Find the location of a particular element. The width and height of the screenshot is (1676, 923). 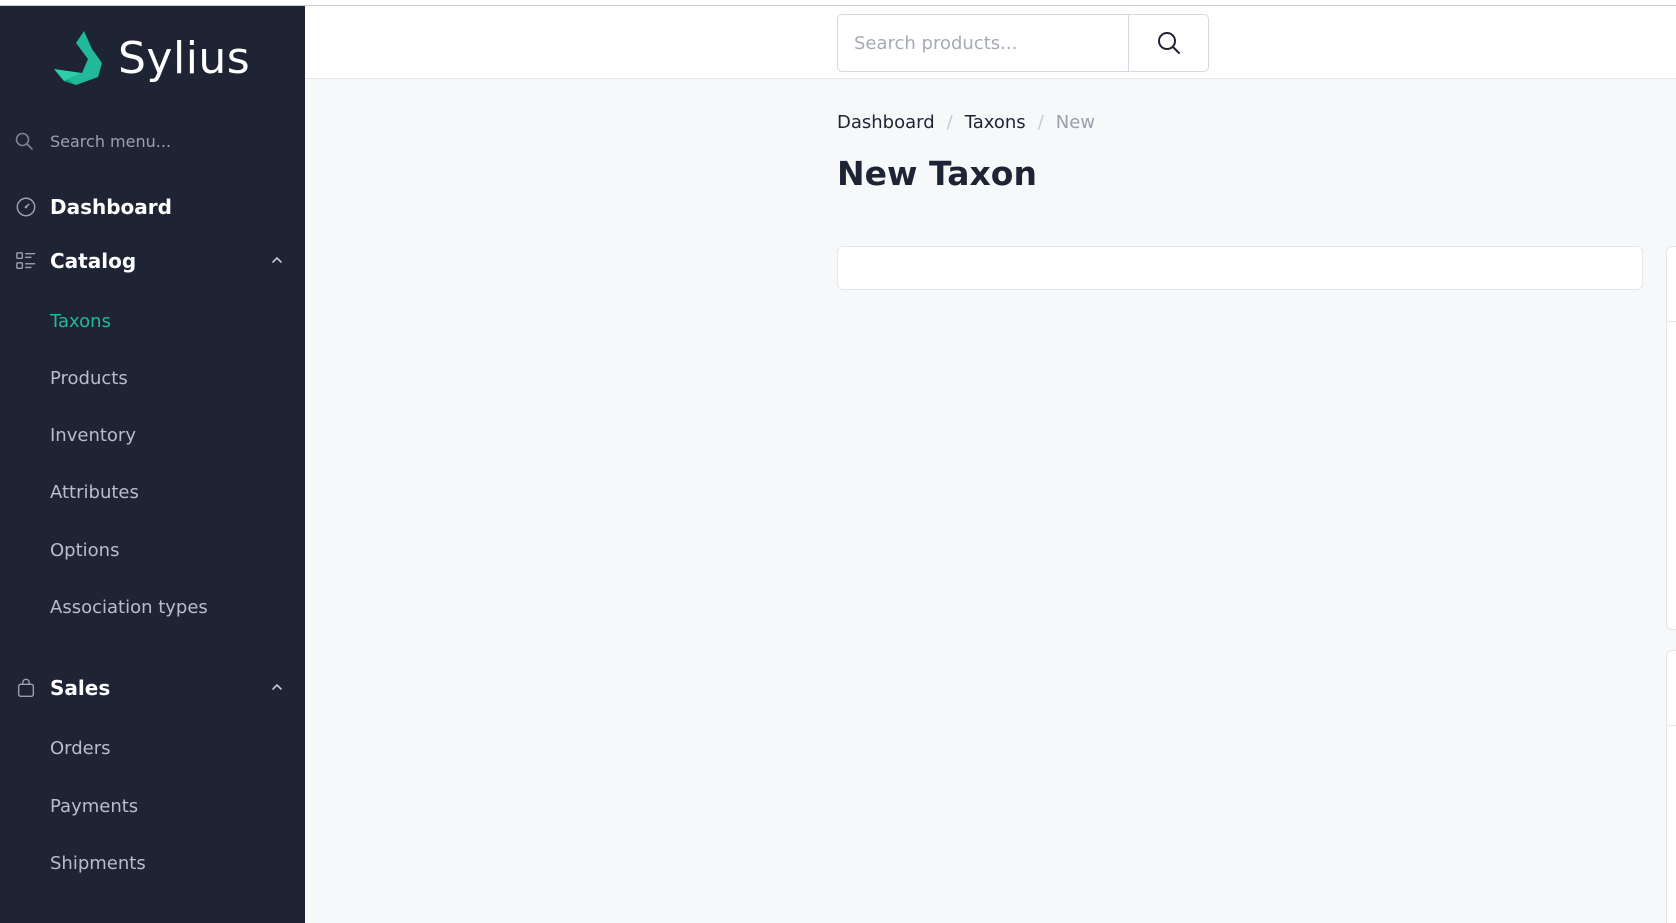

menu-search is located at coordinates (154, 141).